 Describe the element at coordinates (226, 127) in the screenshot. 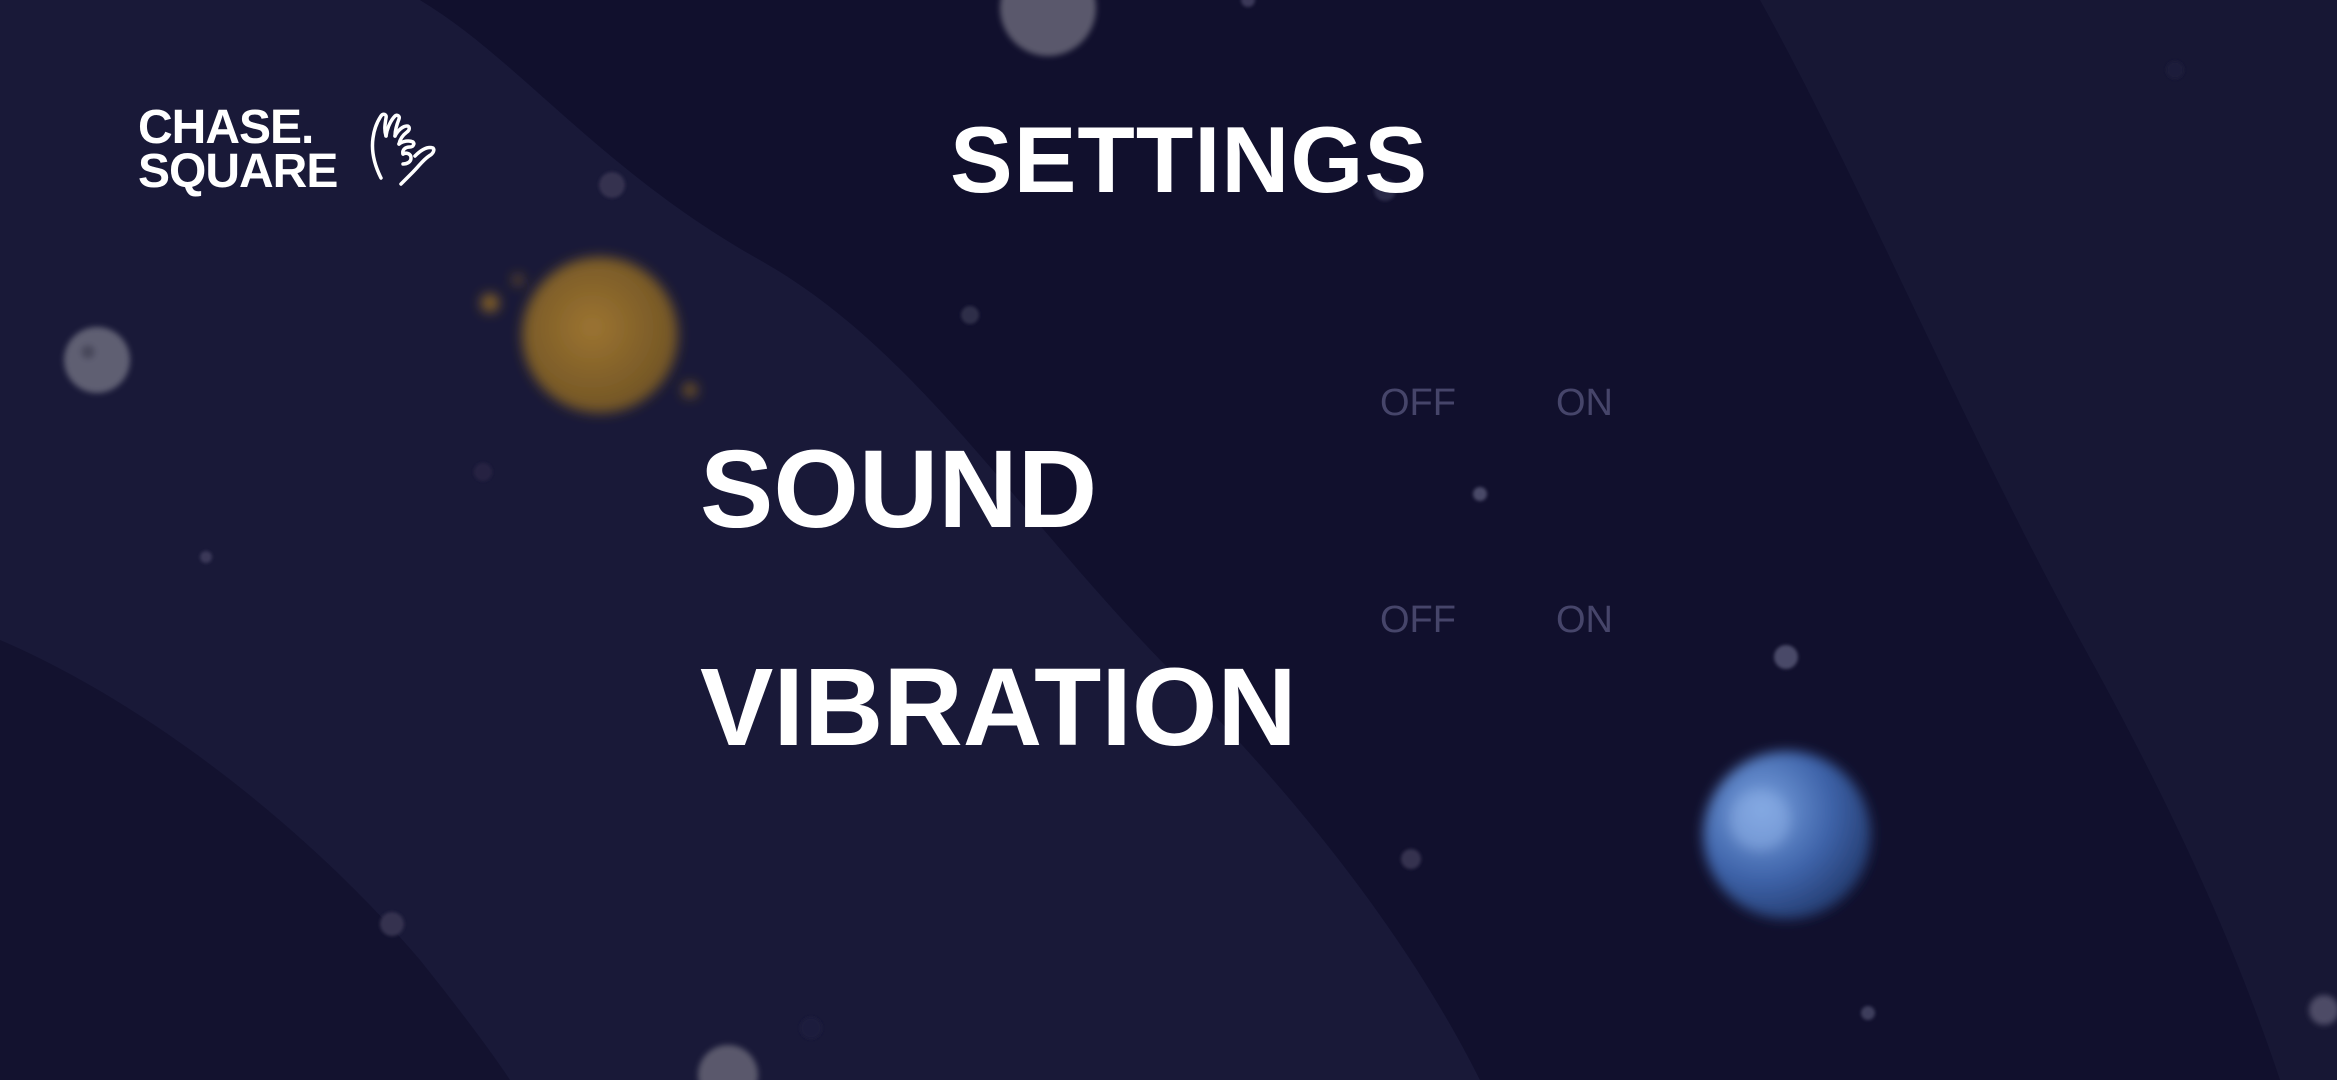

I see `brand-line-1: CHASE.` at that location.